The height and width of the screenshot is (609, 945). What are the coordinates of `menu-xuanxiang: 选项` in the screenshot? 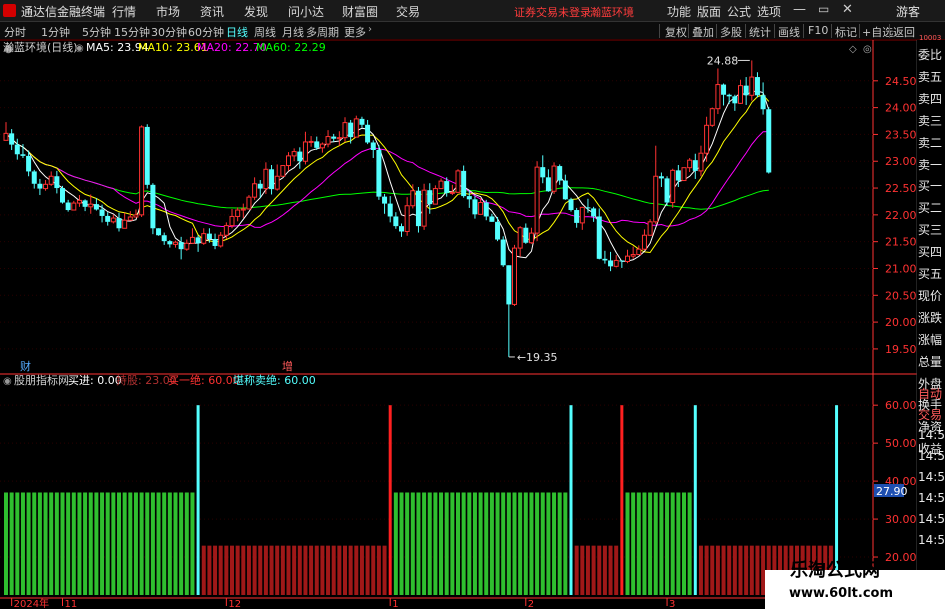 It's located at (769, 11).